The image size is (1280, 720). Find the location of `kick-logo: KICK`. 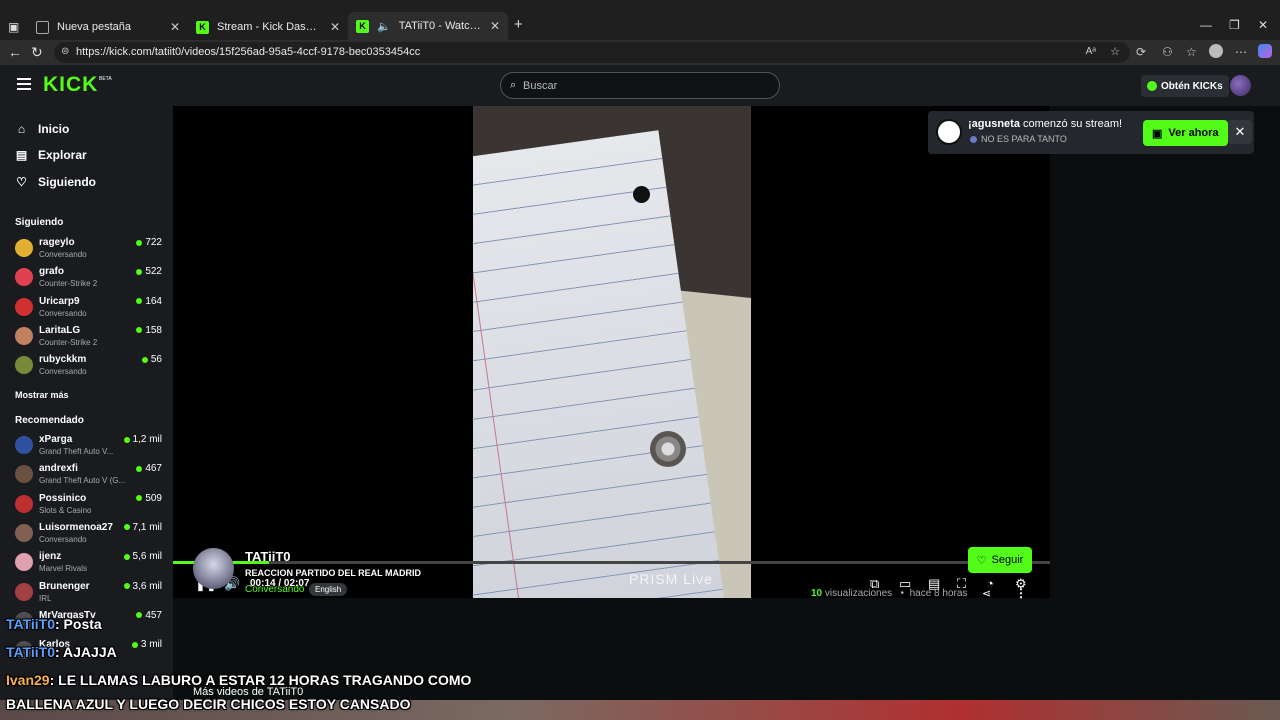

kick-logo: KICK is located at coordinates (70, 85).